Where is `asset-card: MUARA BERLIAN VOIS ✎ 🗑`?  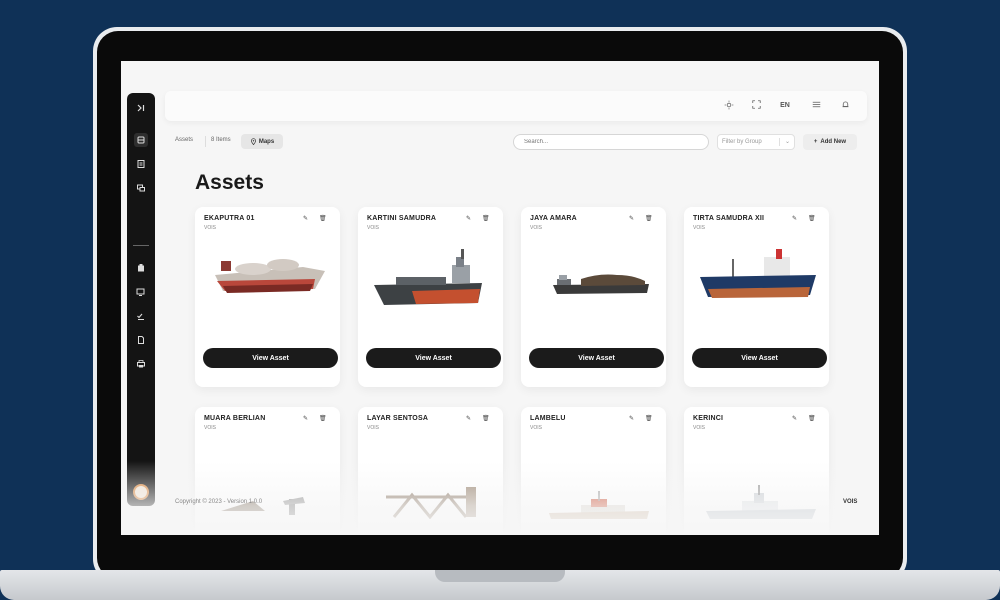
asset-card: MUARA BERLIAN VOIS ✎ 🗑 is located at coordinates (267, 471).